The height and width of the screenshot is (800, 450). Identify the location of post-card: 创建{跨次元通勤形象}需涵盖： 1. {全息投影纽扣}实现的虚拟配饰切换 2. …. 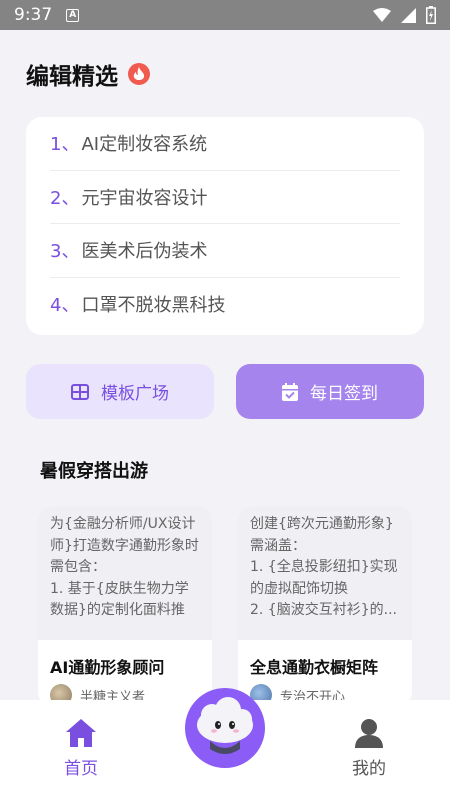
(325, 606).